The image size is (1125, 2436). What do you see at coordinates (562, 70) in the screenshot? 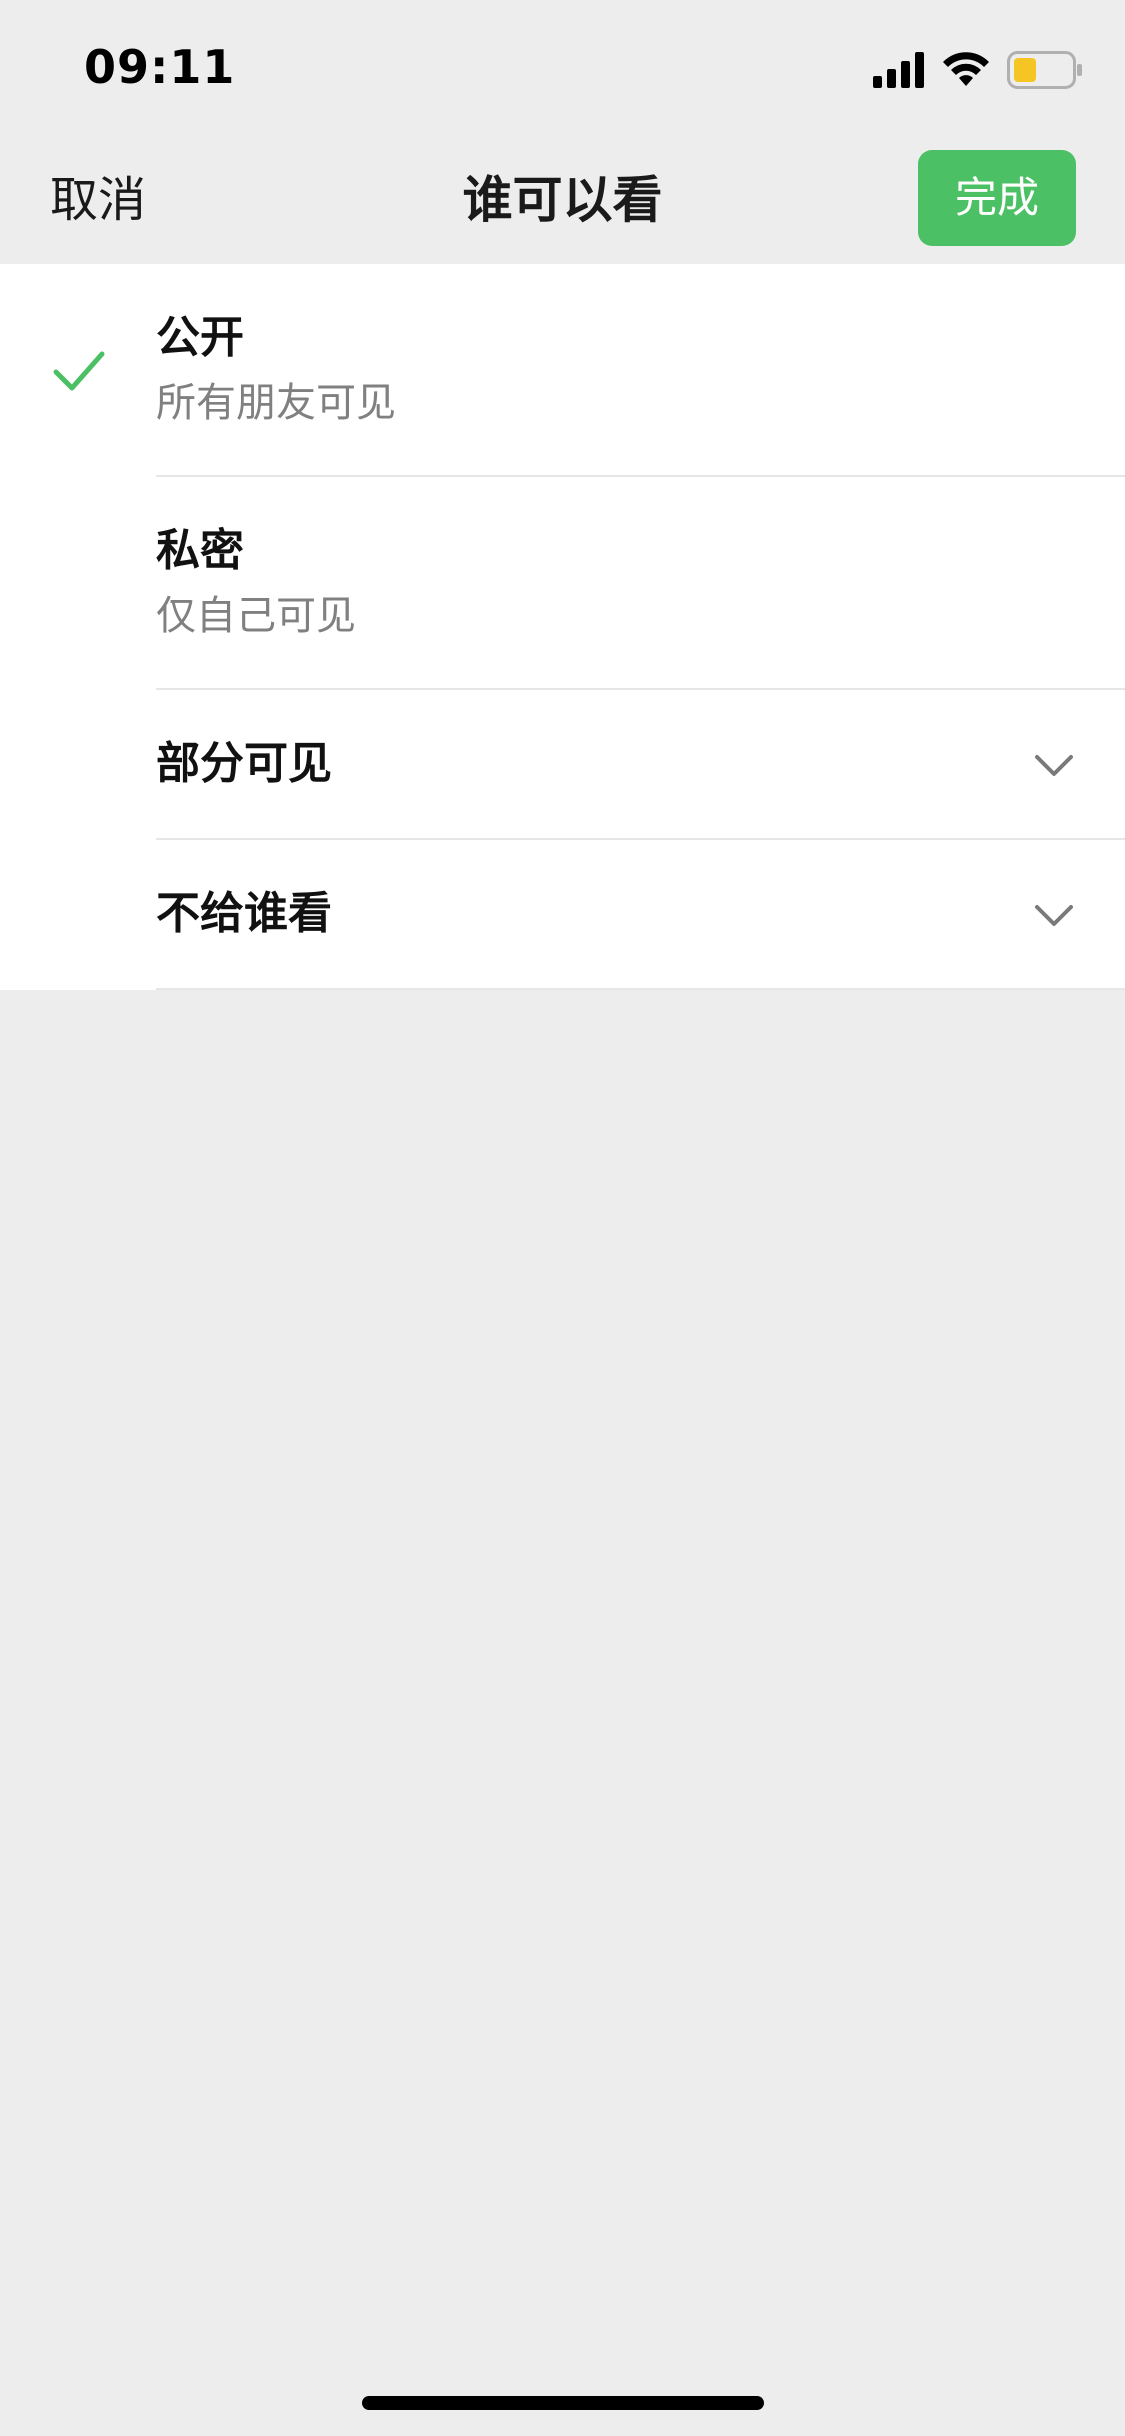
I see `status-bar: 09:11` at bounding box center [562, 70].